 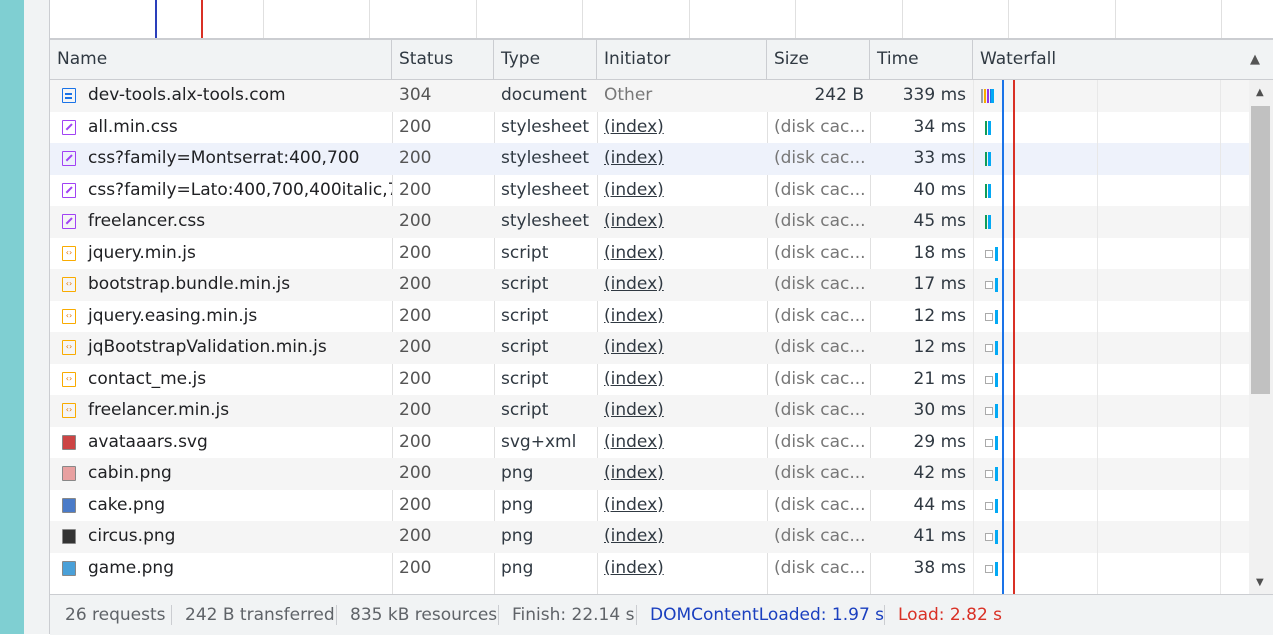 What do you see at coordinates (221, 411) in the screenshot?
I see `request-name: freelancer.min.js` at bounding box center [221, 411].